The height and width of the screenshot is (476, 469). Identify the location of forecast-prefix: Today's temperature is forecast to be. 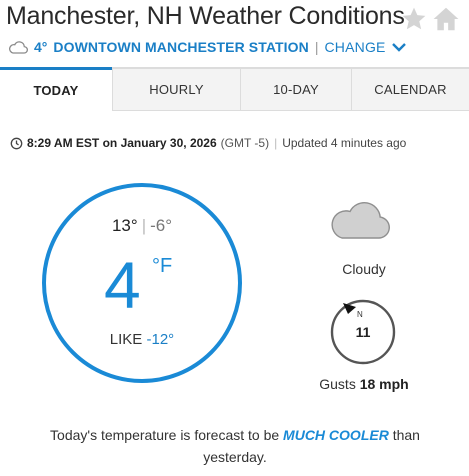
(165, 435).